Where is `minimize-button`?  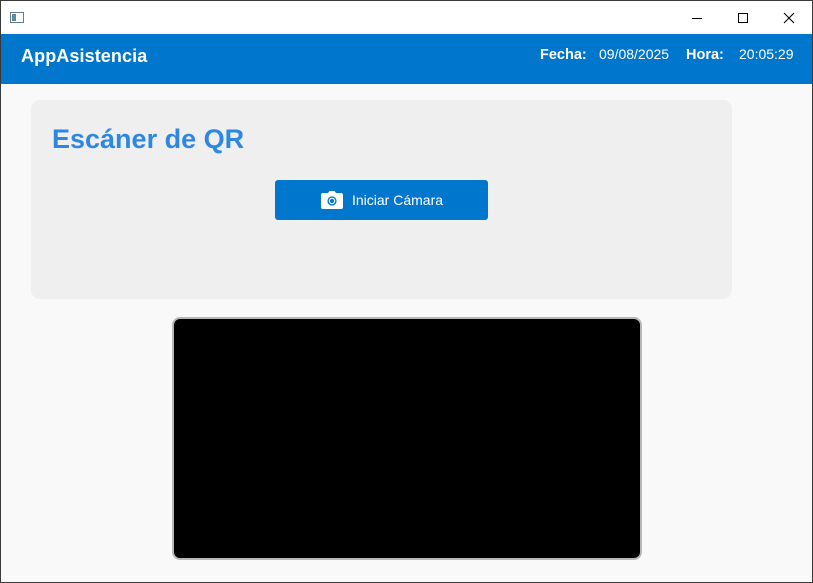
minimize-button is located at coordinates (697, 17).